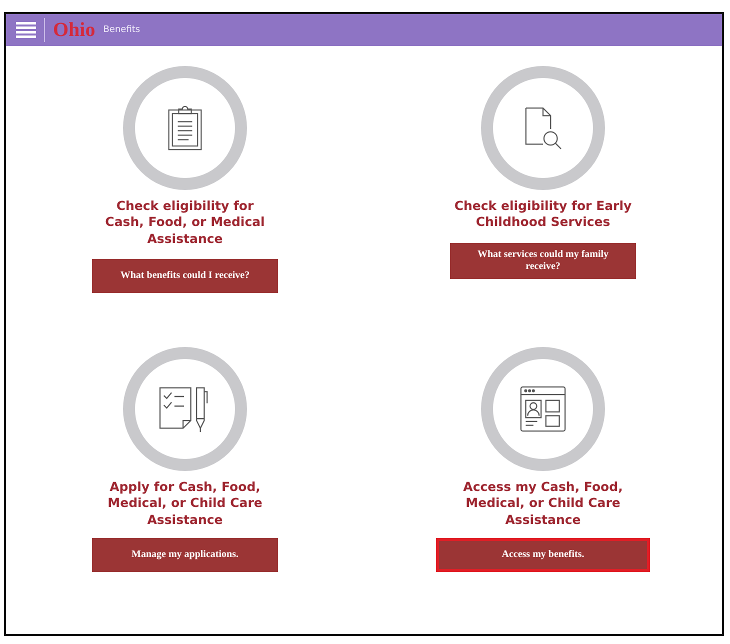 The height and width of the screenshot is (644, 730). What do you see at coordinates (543, 409) in the screenshot?
I see `profile-window-icon` at bounding box center [543, 409].